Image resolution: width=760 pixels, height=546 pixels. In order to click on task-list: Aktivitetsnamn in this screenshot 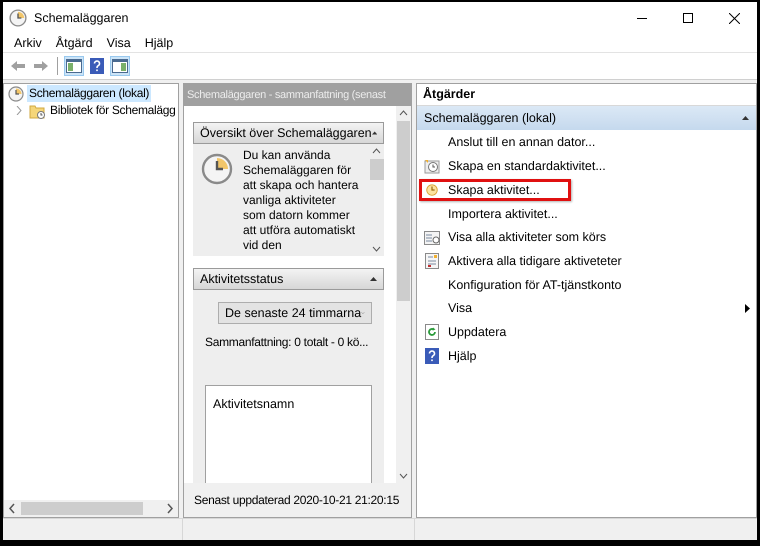, I will do `click(288, 434)`.